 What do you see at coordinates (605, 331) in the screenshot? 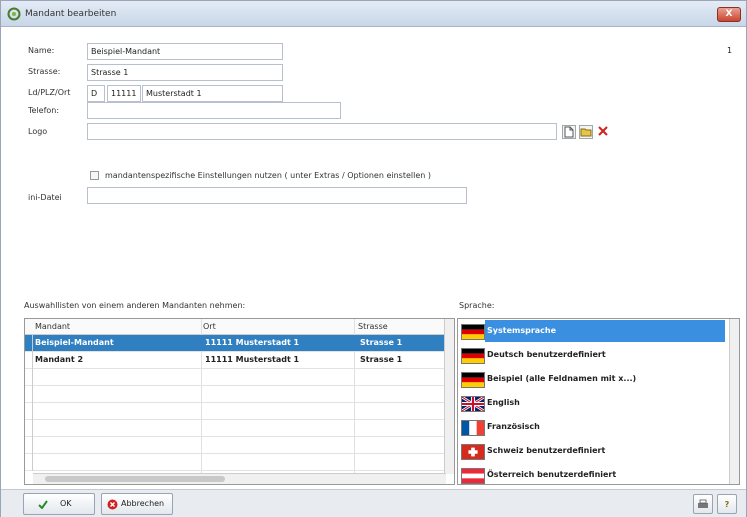
I see `language-label: Systemsprache` at bounding box center [605, 331].